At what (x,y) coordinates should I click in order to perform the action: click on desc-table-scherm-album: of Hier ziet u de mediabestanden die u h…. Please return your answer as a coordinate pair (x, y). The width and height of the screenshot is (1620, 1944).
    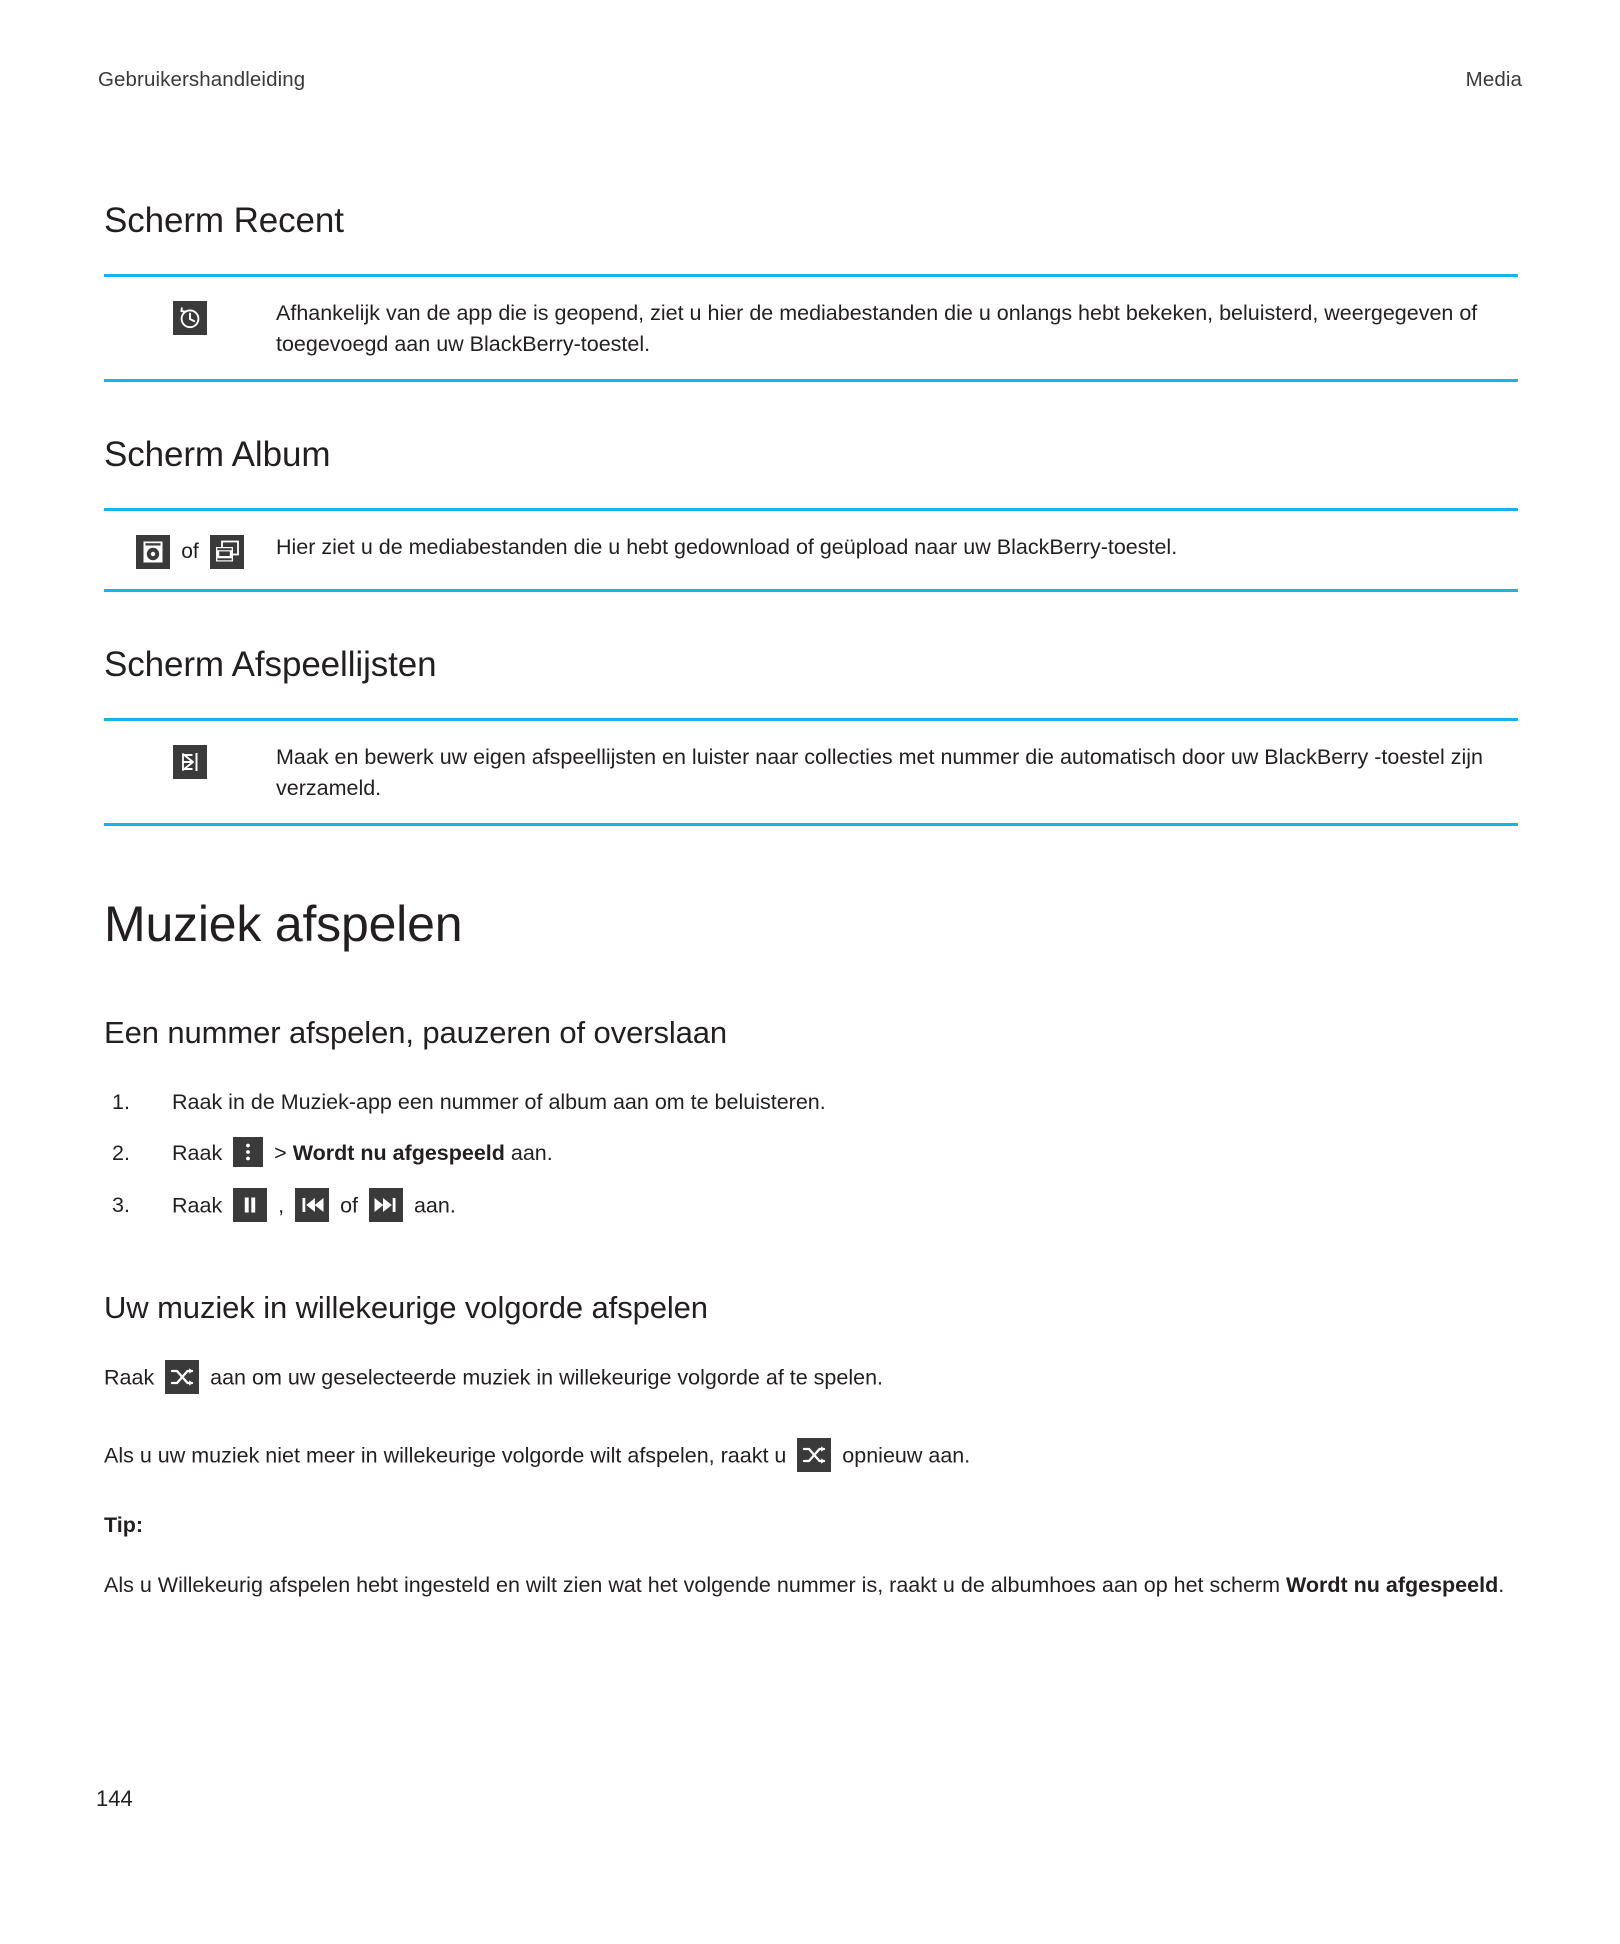
    Looking at the image, I should click on (811, 550).